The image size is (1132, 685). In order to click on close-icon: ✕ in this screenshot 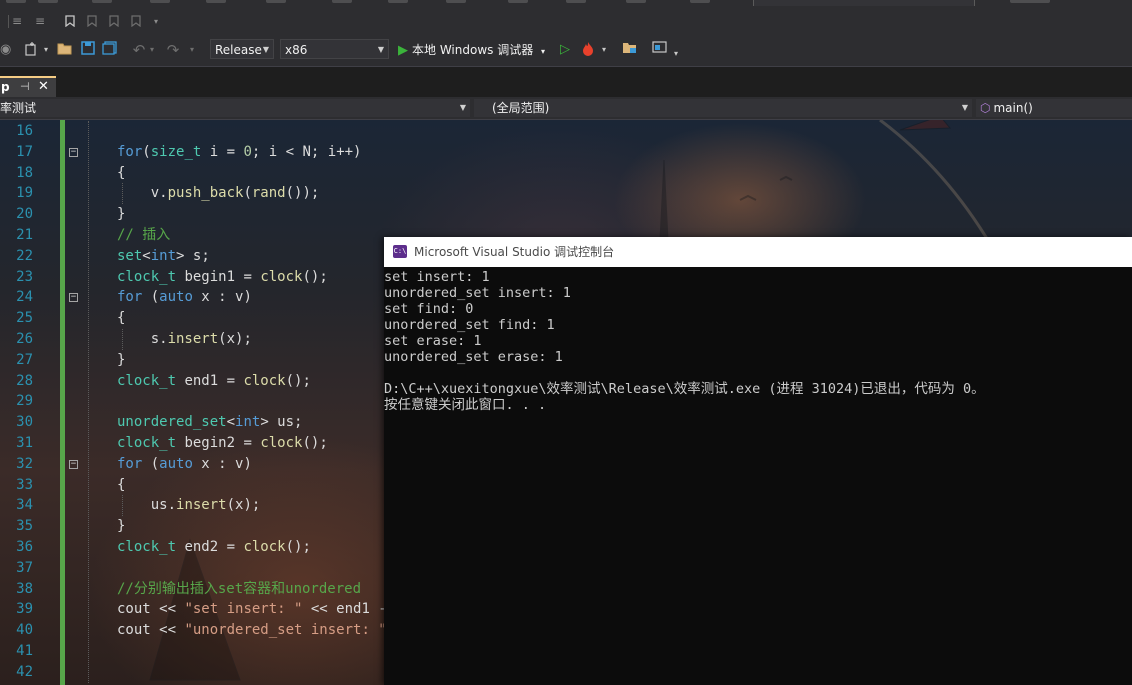, I will do `click(43, 87)`.